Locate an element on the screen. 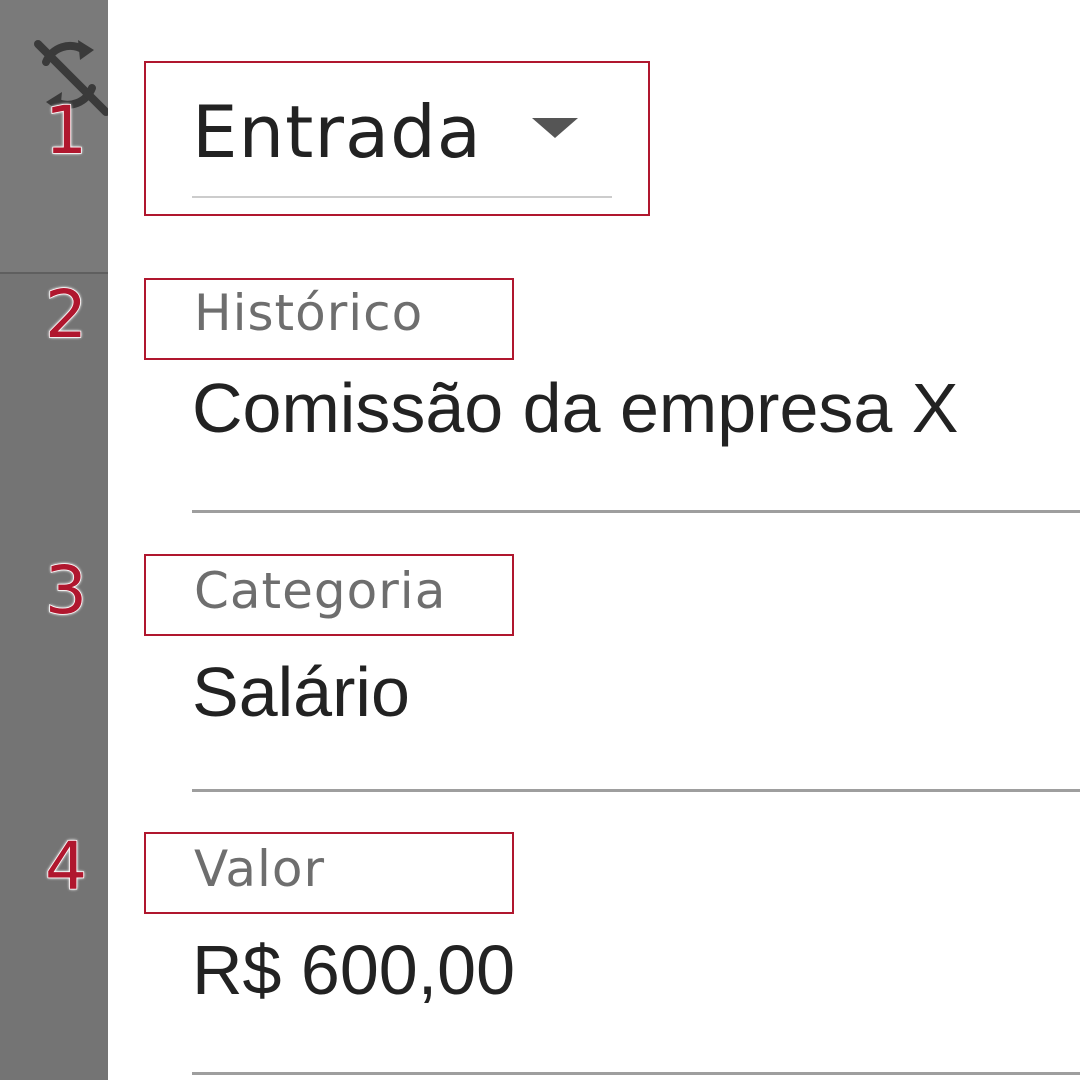 This screenshot has height=1080, width=1080. caret-down-icon is located at coordinates (555, 128).